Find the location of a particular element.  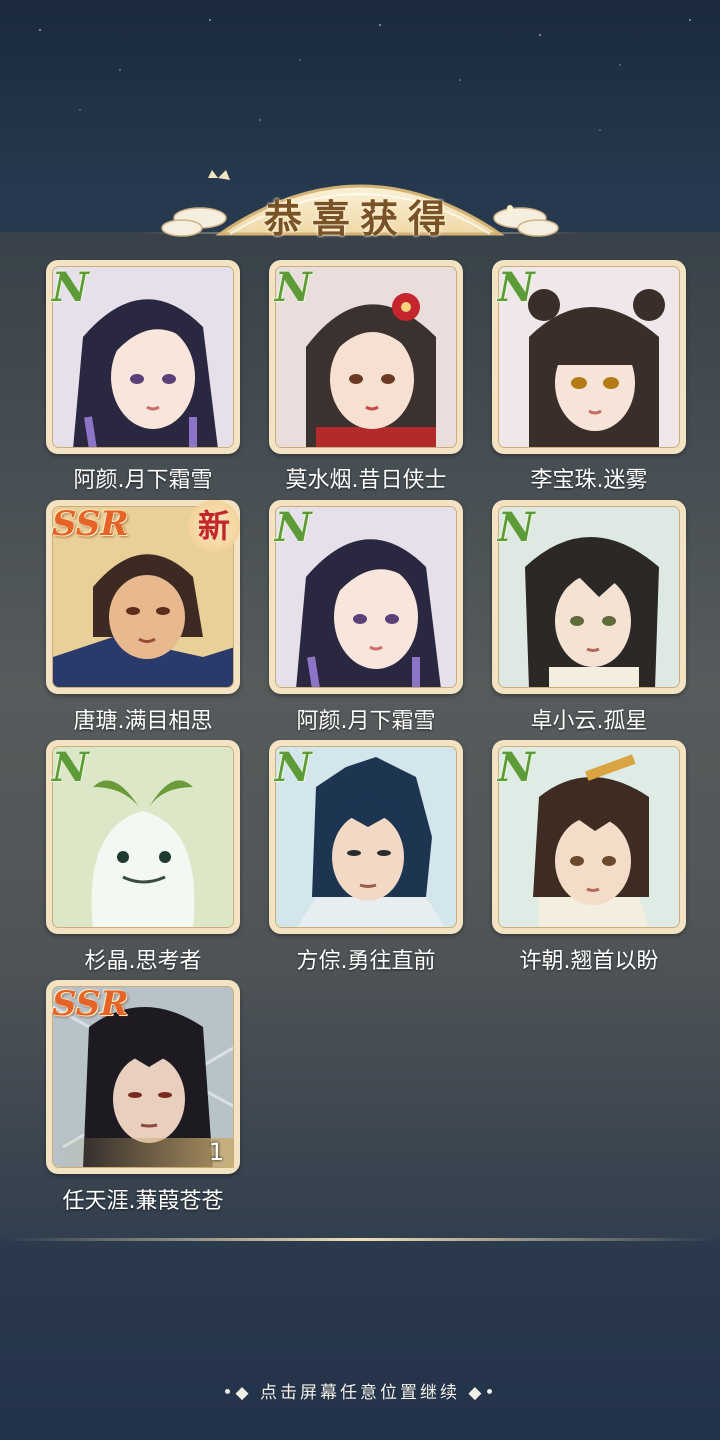

card-7: N is located at coordinates (143, 837).